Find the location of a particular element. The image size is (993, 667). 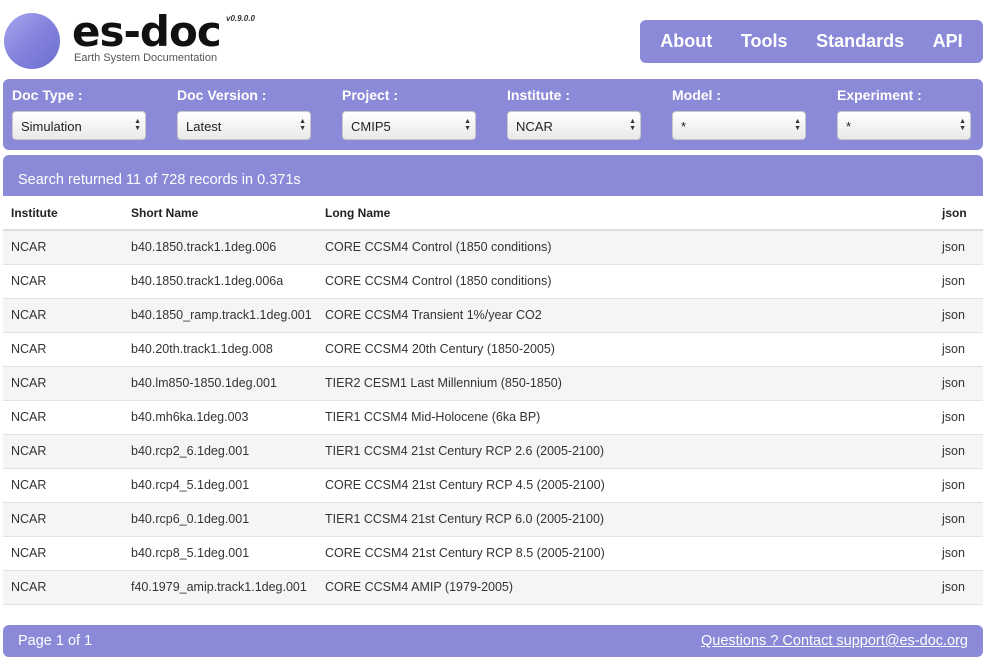

column-header-institute: Institute is located at coordinates (63, 213).